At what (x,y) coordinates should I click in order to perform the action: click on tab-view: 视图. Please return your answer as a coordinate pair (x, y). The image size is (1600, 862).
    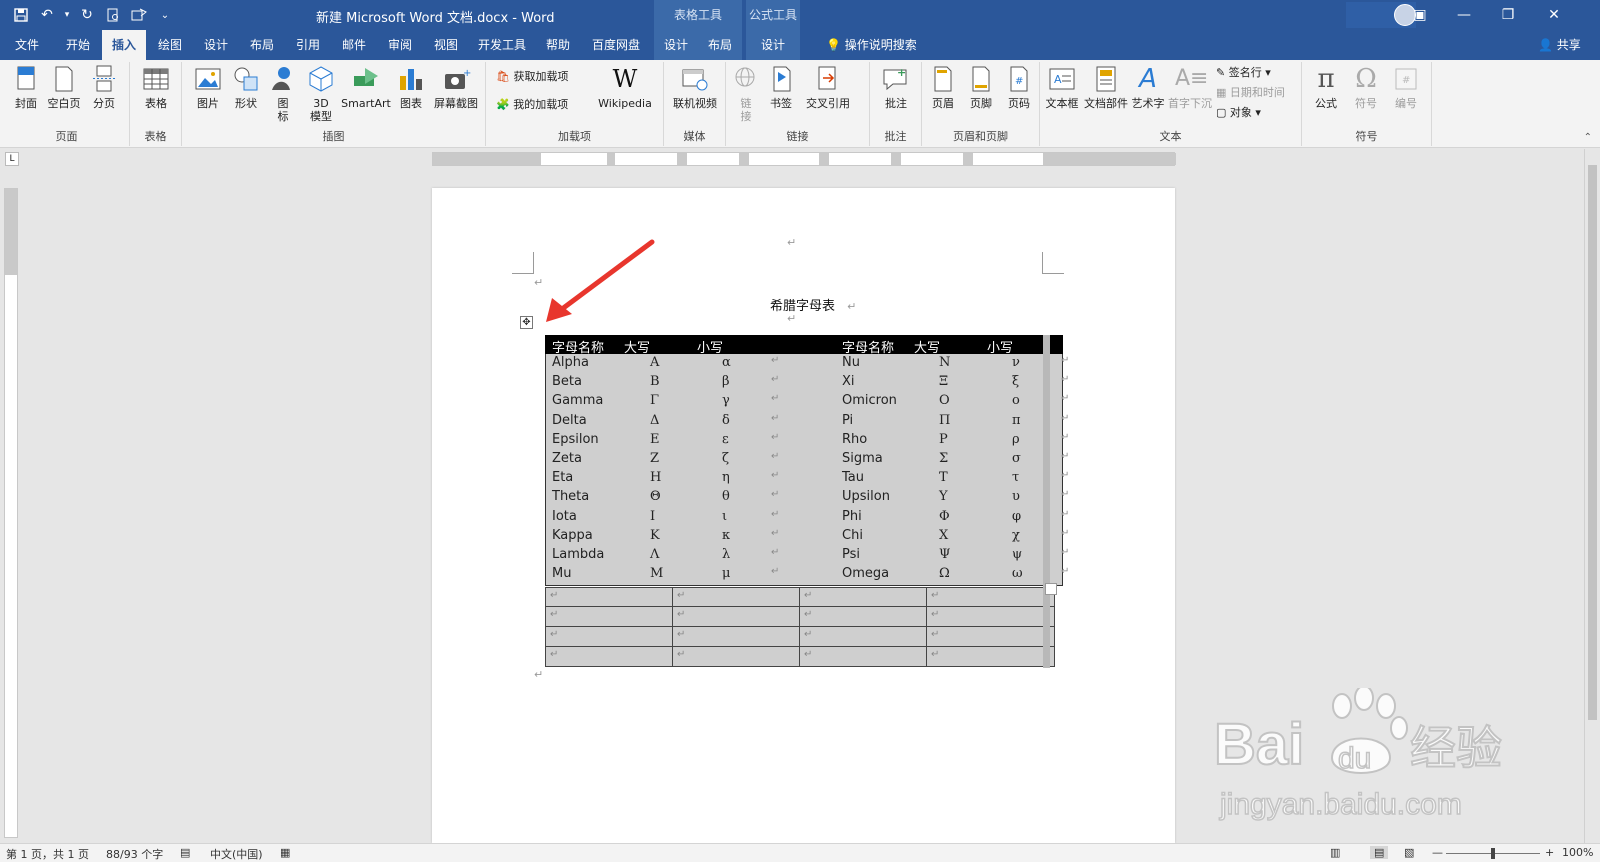
    Looking at the image, I should click on (446, 45).